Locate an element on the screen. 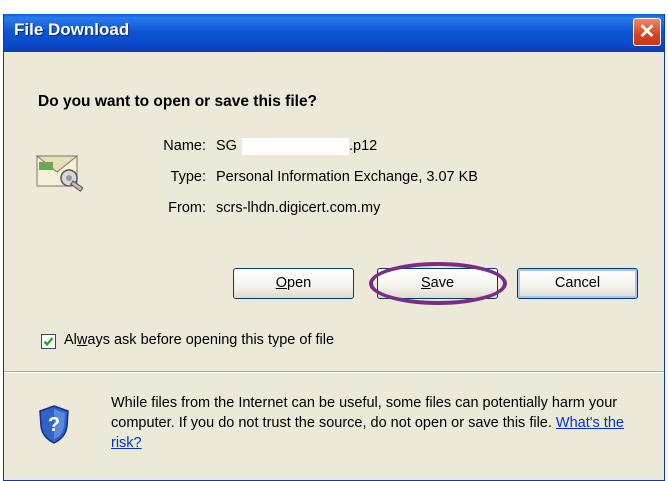  open-accel: O is located at coordinates (281, 283).